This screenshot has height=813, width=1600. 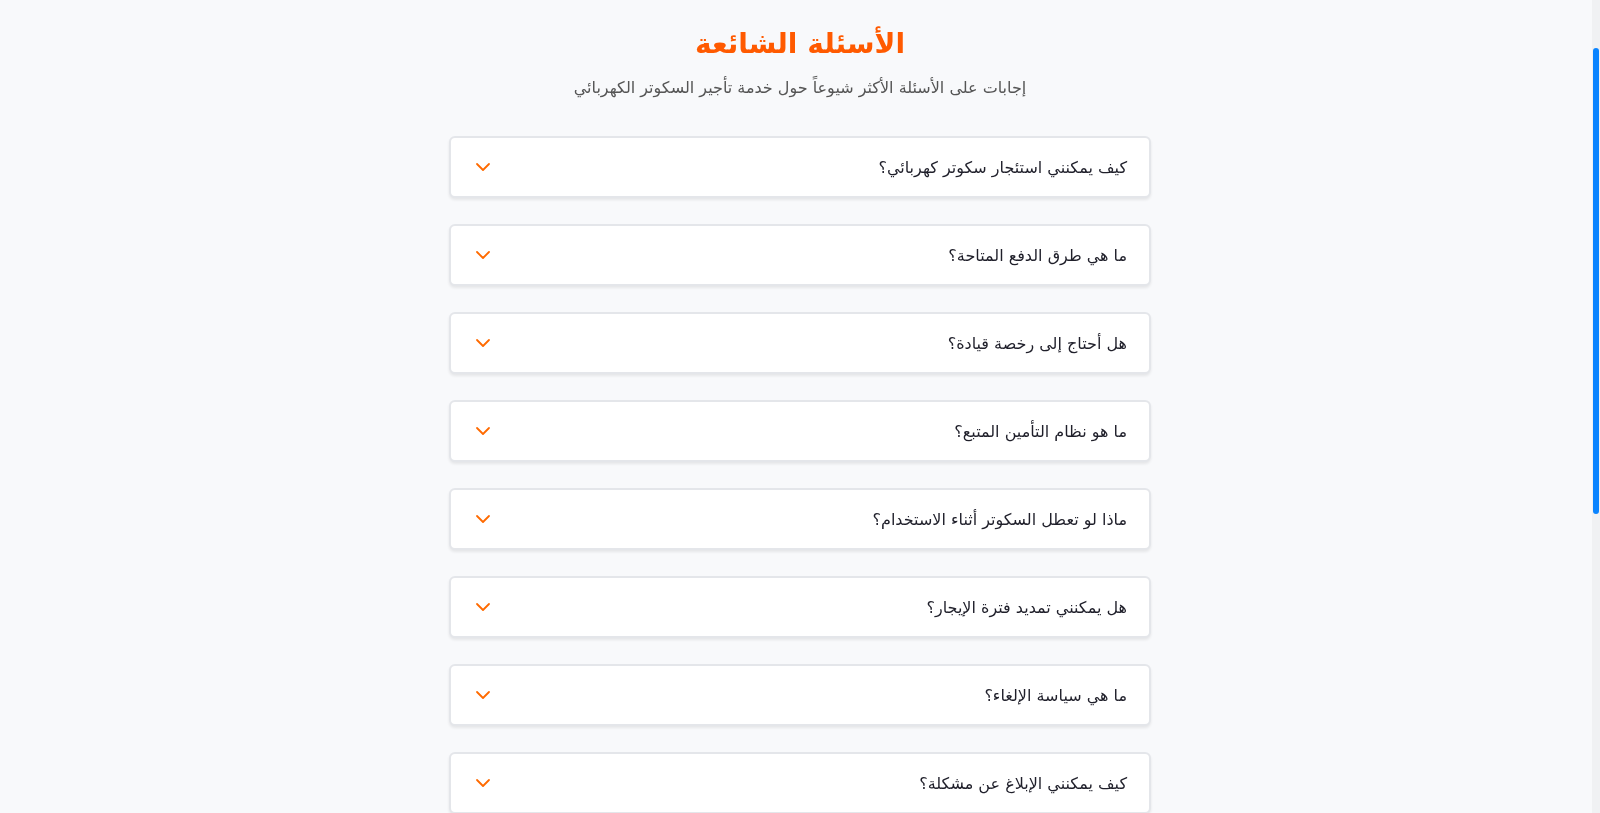 I want to click on faq-item: كيف يمكنني الإبلاغ عن مشكلة؟, so click(x=800, y=782).